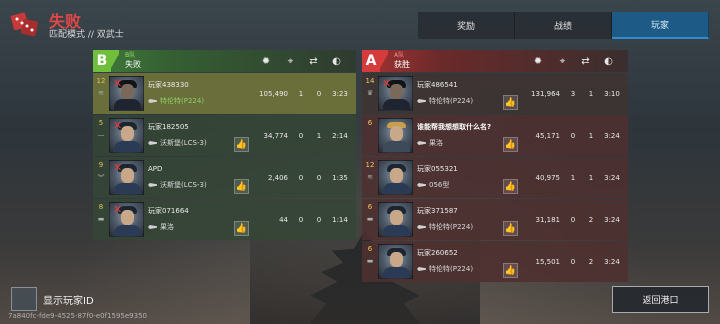 This screenshot has height=324, width=720. Describe the element at coordinates (402, 64) in the screenshot. I see `team-a-result: 获胜` at that location.